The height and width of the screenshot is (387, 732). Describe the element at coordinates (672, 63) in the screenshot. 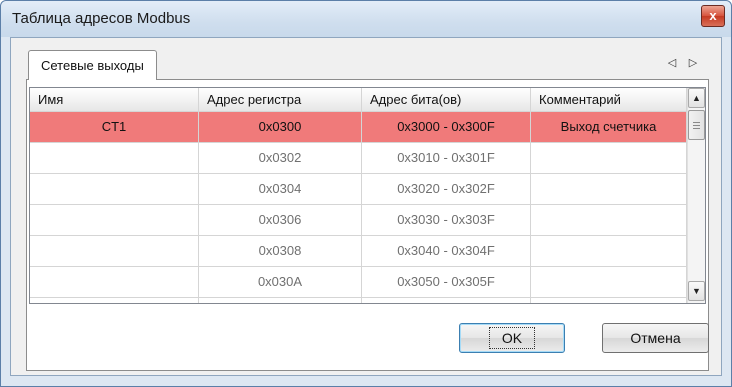

I see `tab-scroll-left-icon: ◁` at that location.